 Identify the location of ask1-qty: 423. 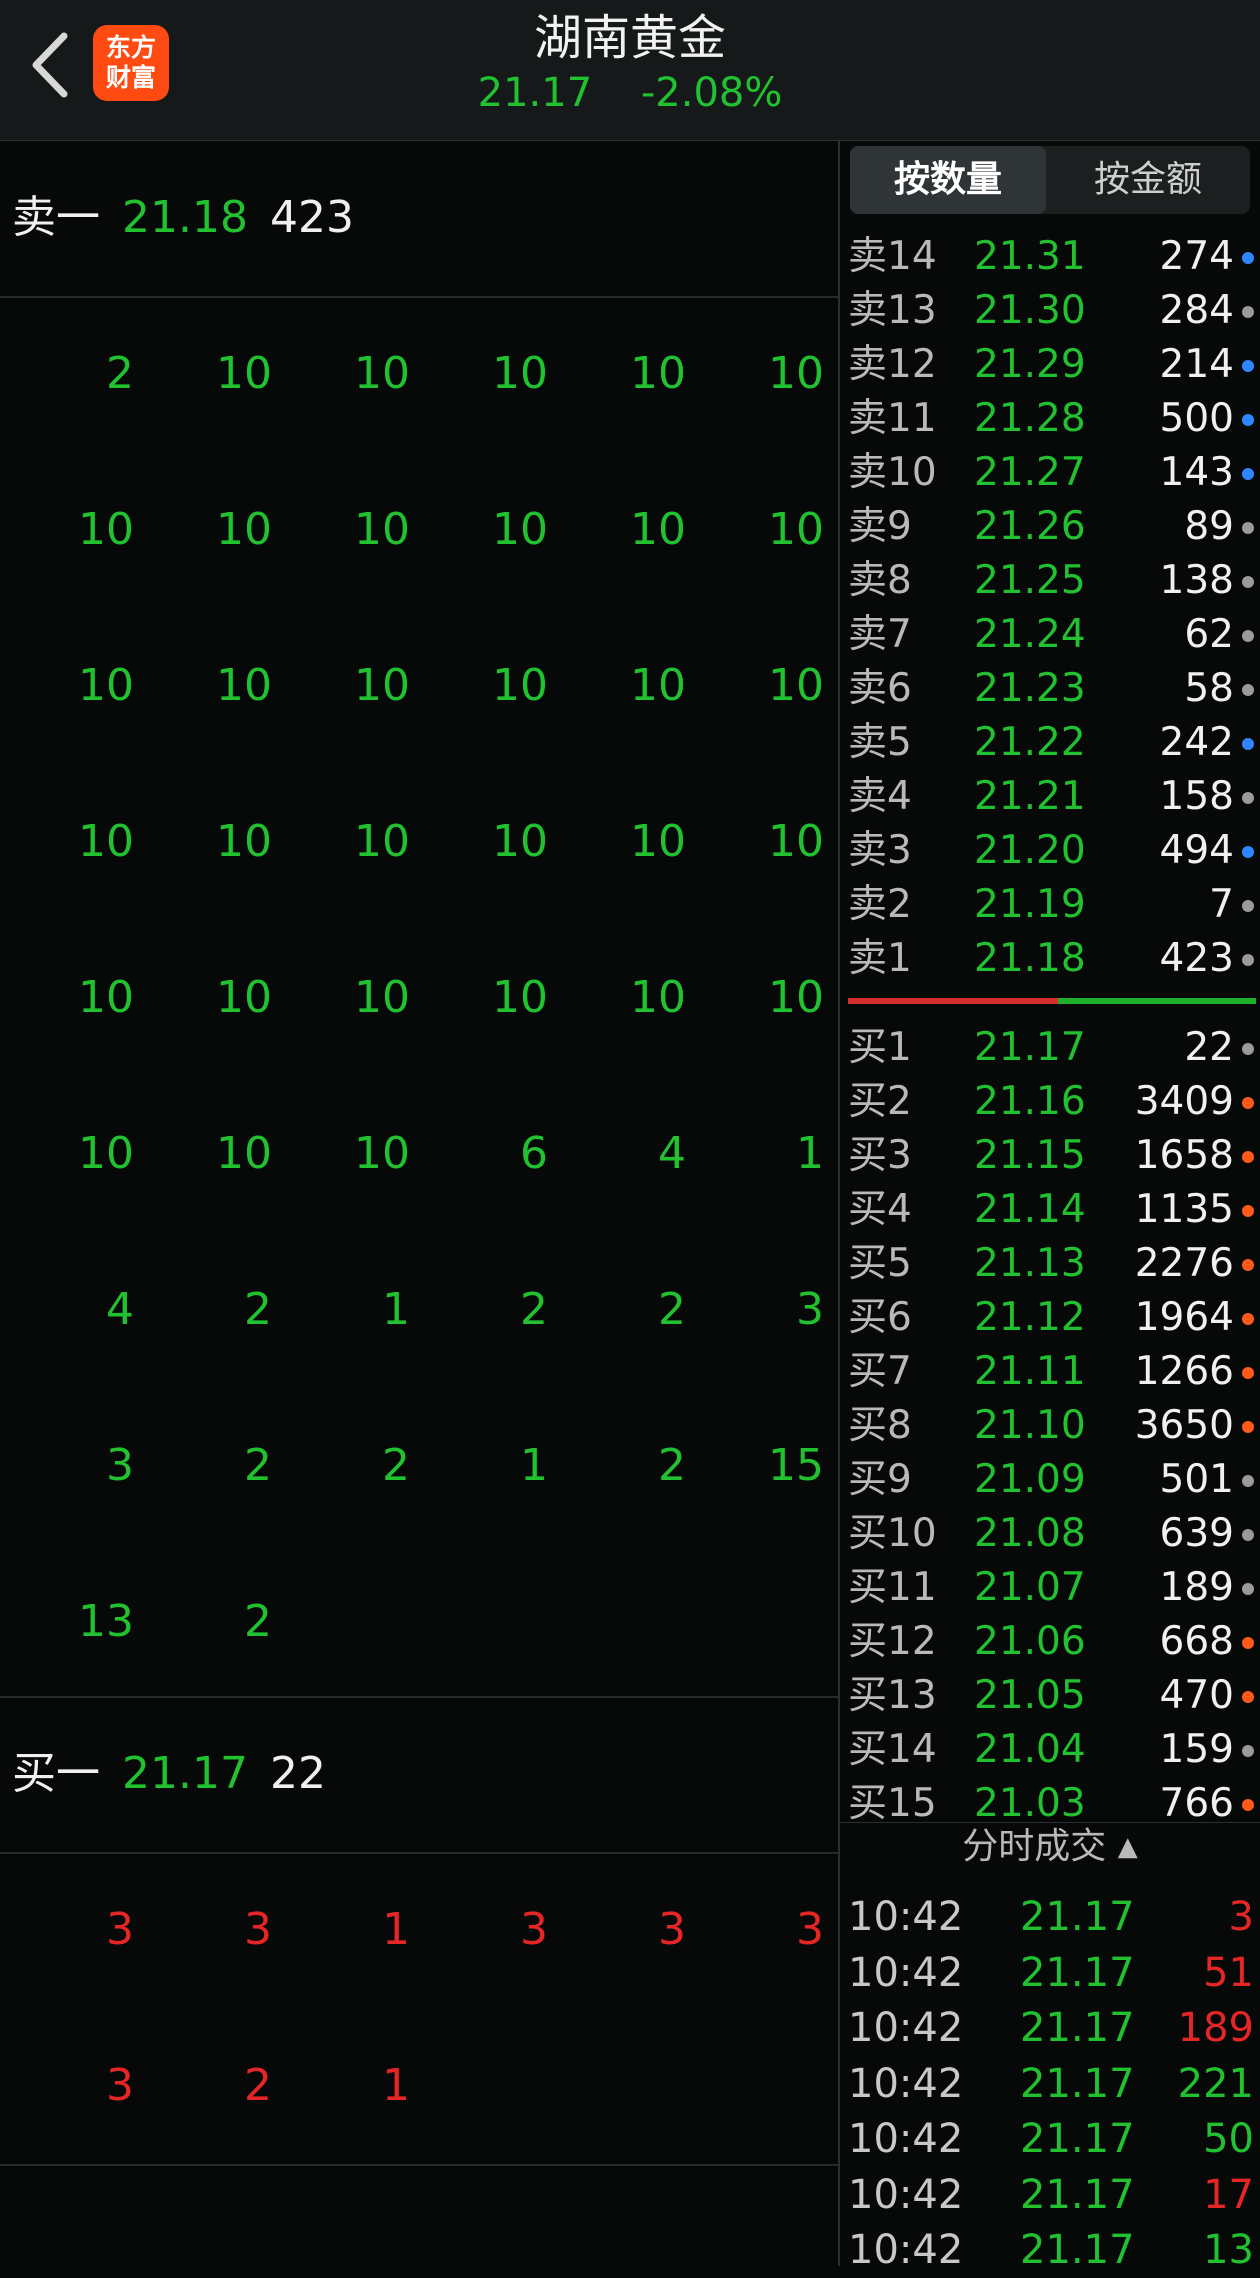
(311, 217).